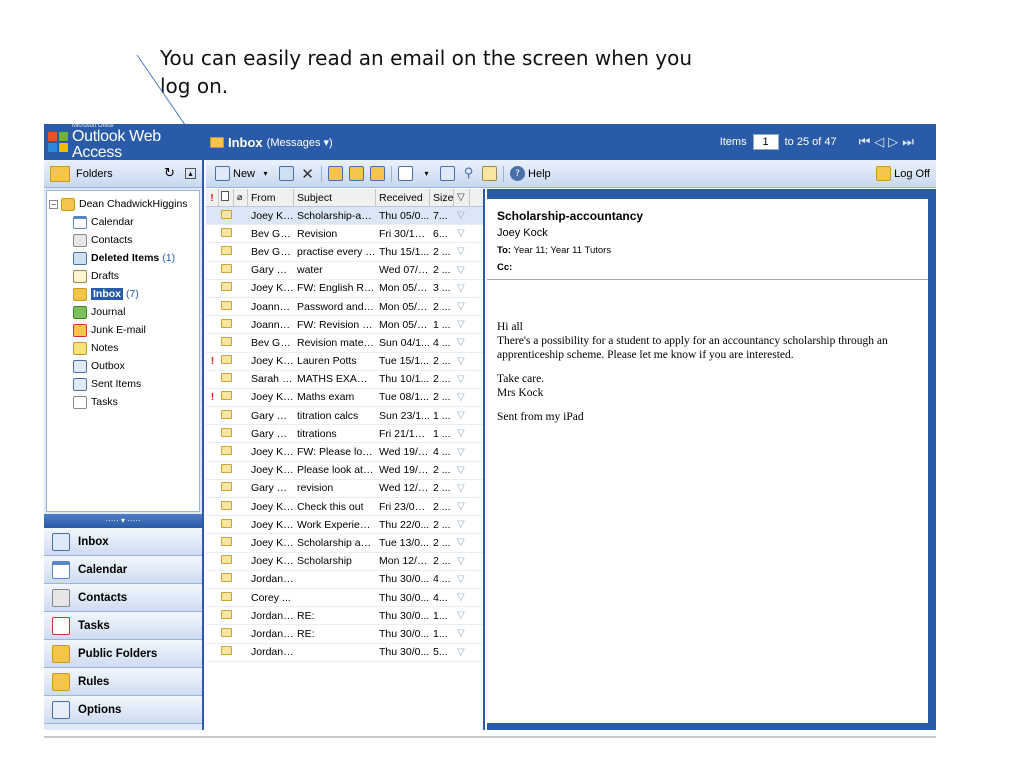 The image size is (1024, 768). Describe the element at coordinates (135, 348) in the screenshot. I see `folder-item-notes: Notes` at that location.